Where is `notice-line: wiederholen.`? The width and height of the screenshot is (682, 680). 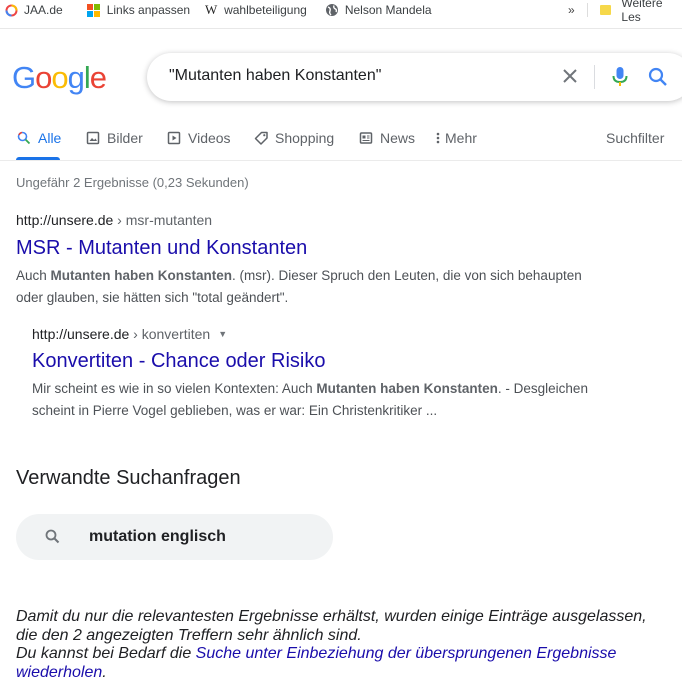 notice-line: wiederholen. is located at coordinates (346, 672).